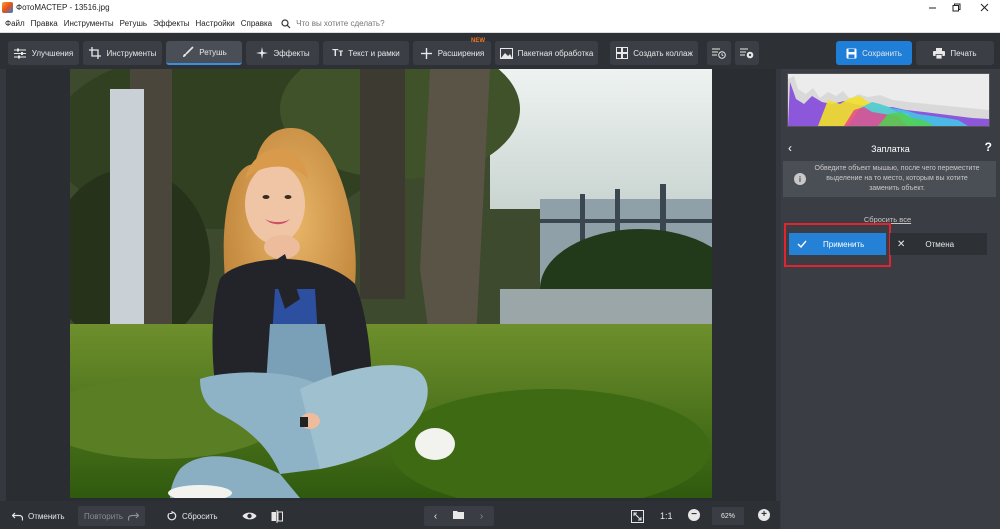 This screenshot has height=529, width=1000. Describe the element at coordinates (932, 8) in the screenshot. I see `minimize-icon` at that location.